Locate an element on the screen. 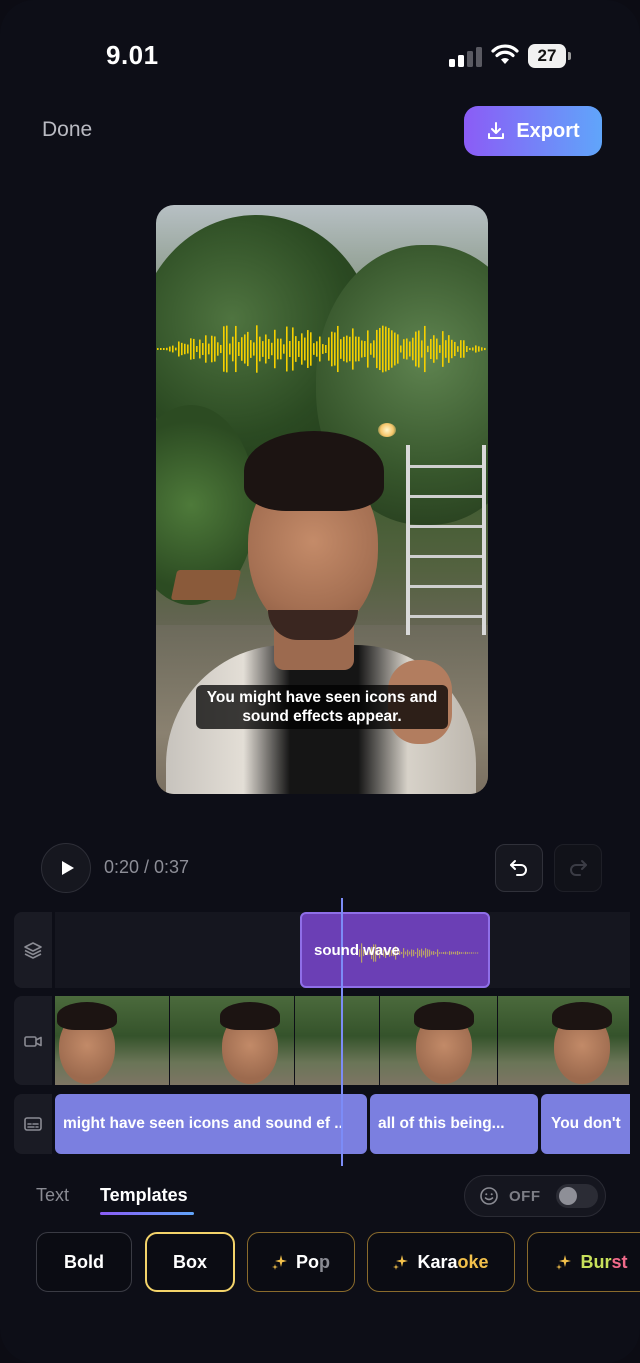  redo-button is located at coordinates (578, 868).